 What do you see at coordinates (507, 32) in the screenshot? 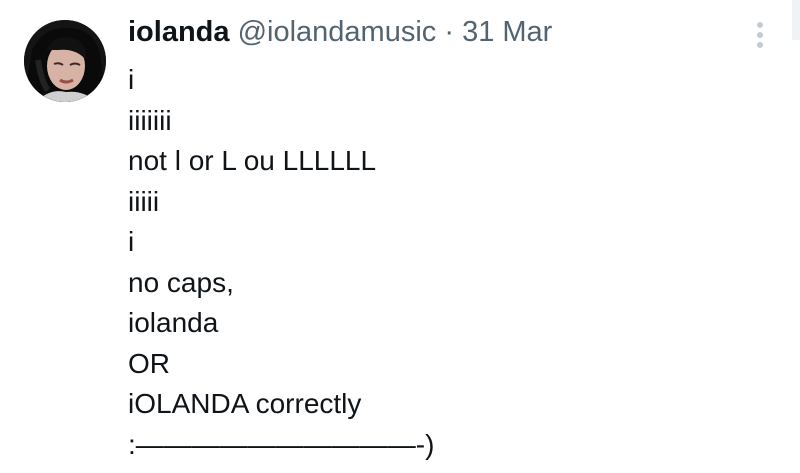
I see `tweet-date: 31 Mar` at bounding box center [507, 32].